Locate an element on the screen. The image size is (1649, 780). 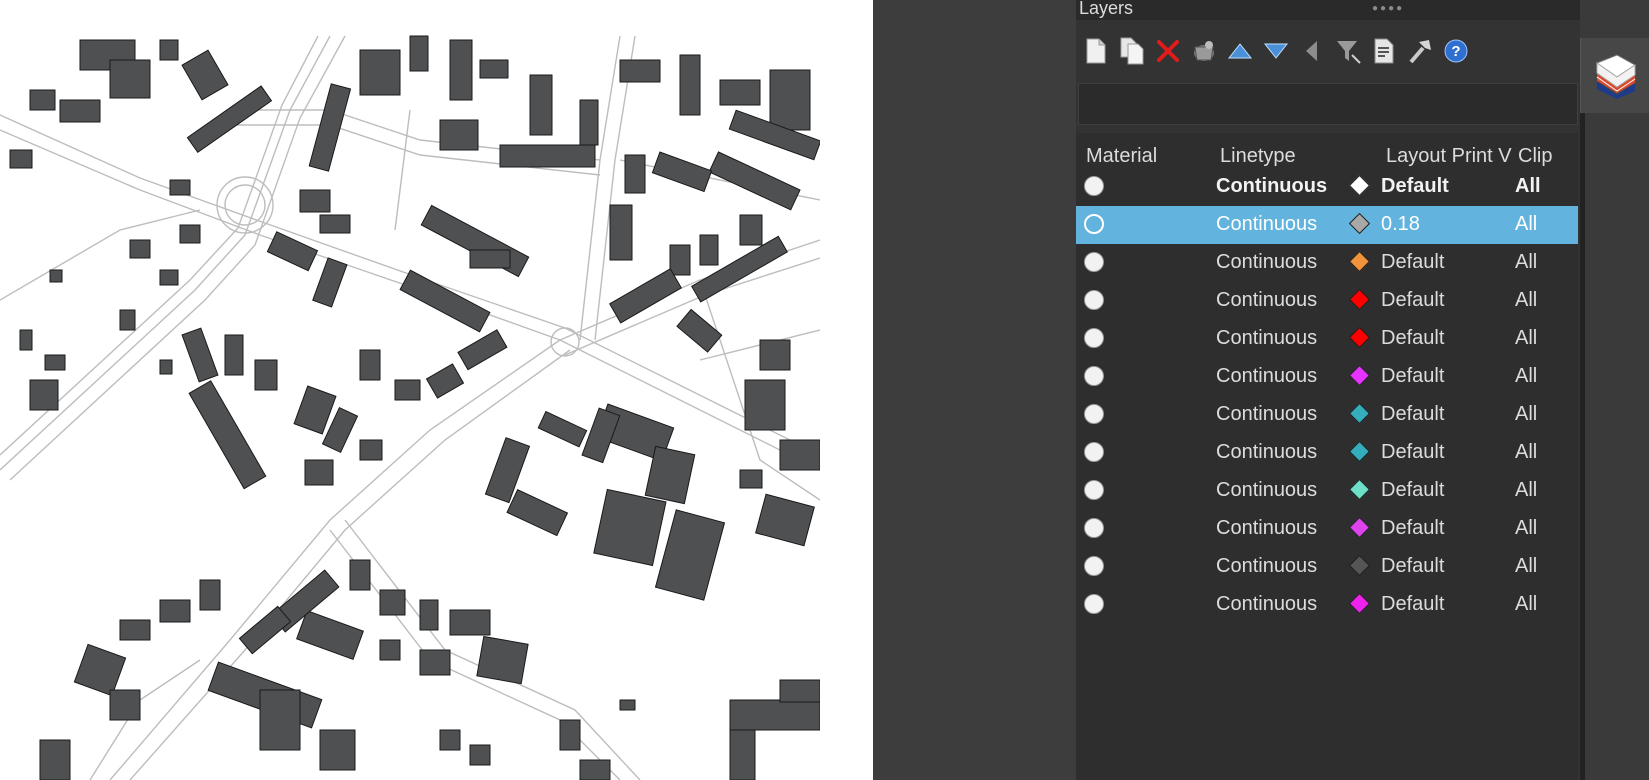
properties-button is located at coordinates (1384, 51).